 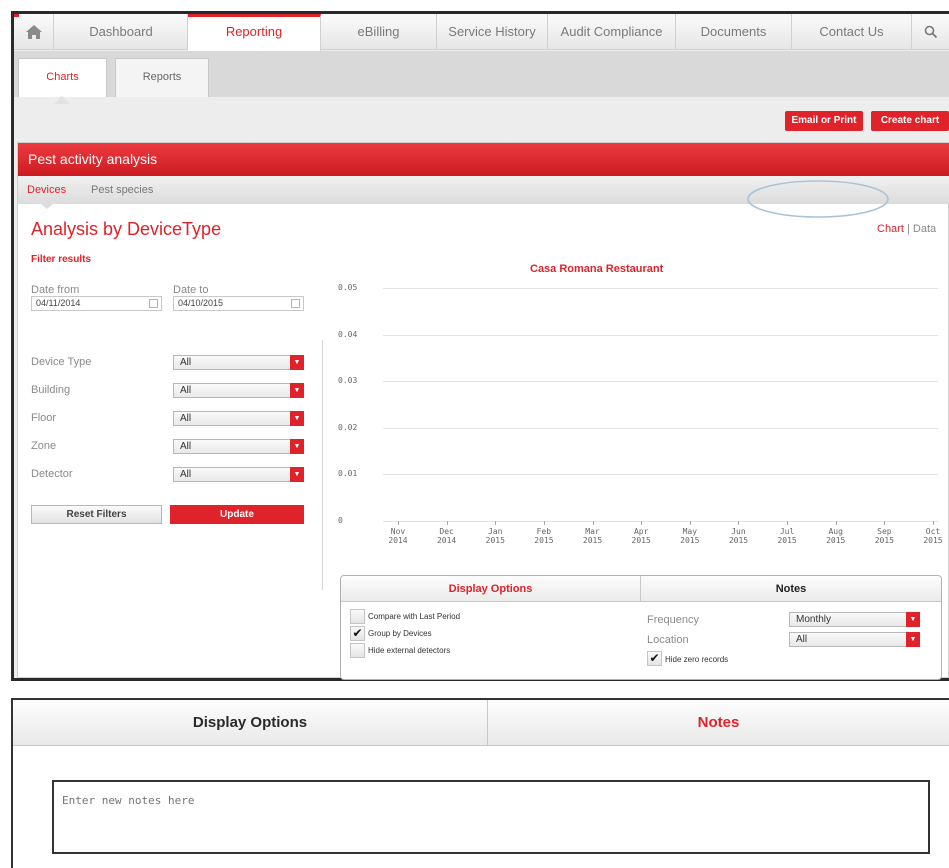 I want to click on date-to-input: 04/10/2015, so click(x=238, y=303).